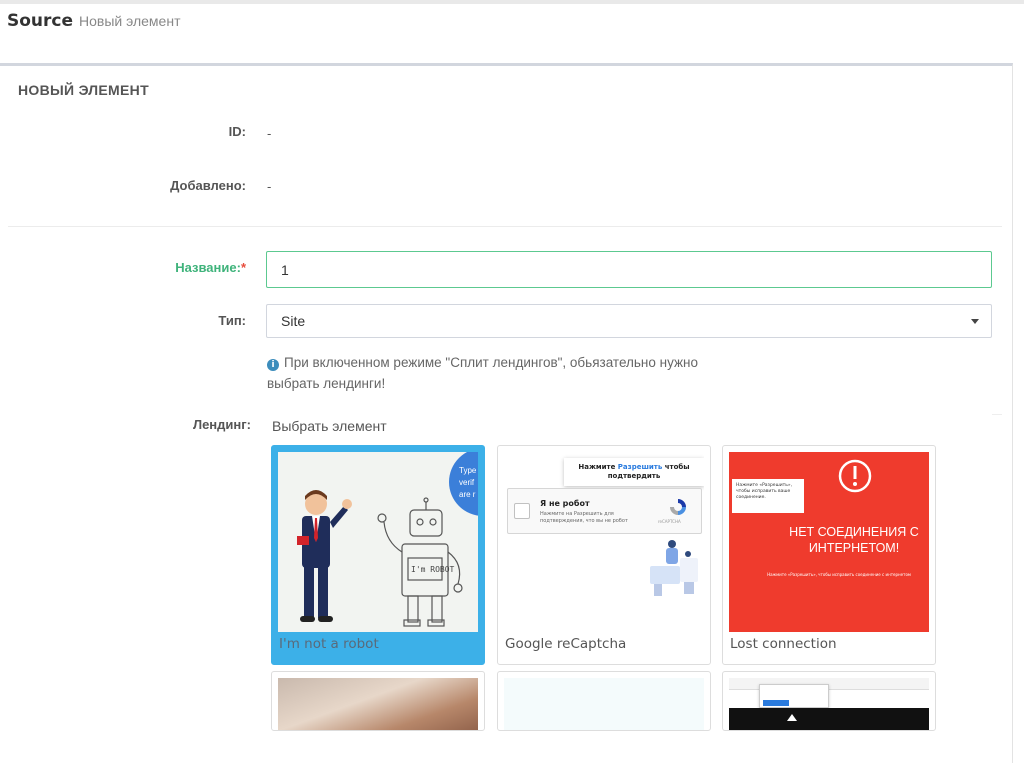  Describe the element at coordinates (629, 269) in the screenshot. I see `name-input: 1` at that location.